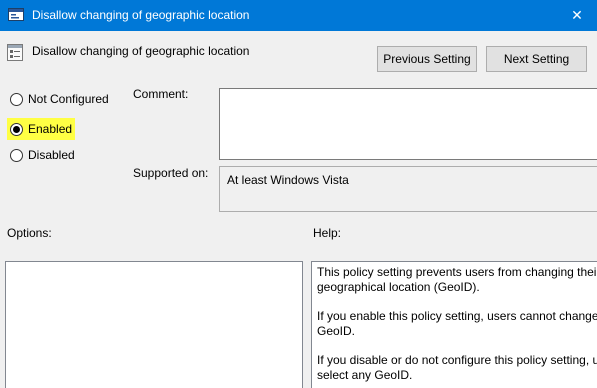  I want to click on comment-label: Comment:, so click(161, 94).